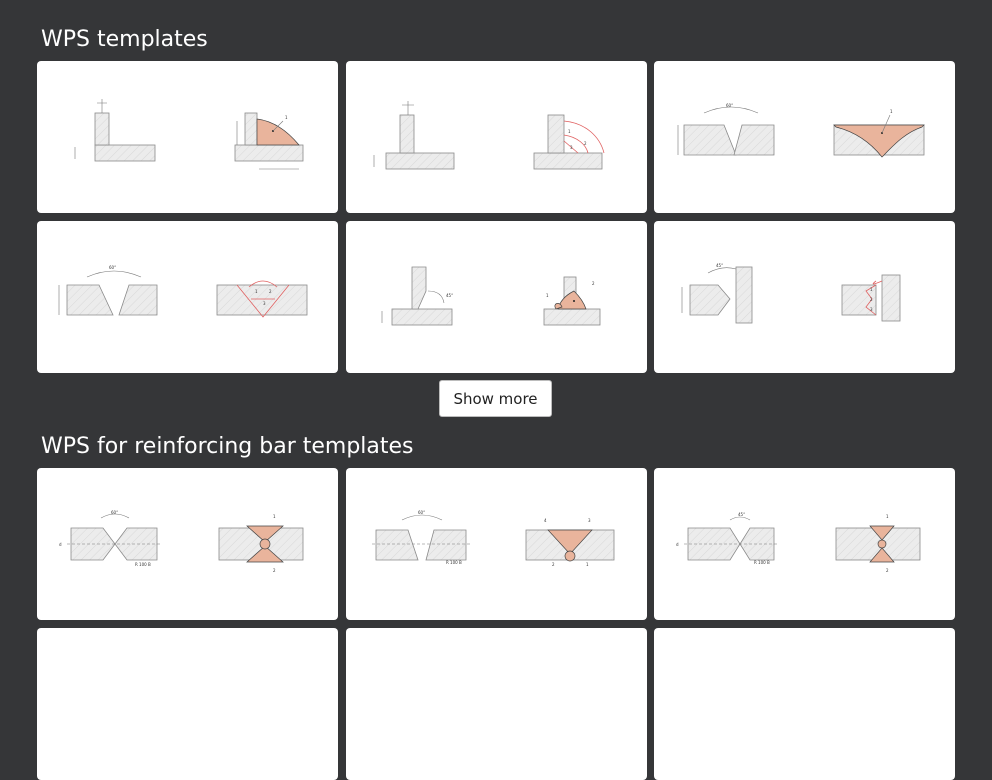 The height and width of the screenshot is (780, 992). Describe the element at coordinates (801, 130) in the screenshot. I see `weld-drawing: 60° 1` at that location.